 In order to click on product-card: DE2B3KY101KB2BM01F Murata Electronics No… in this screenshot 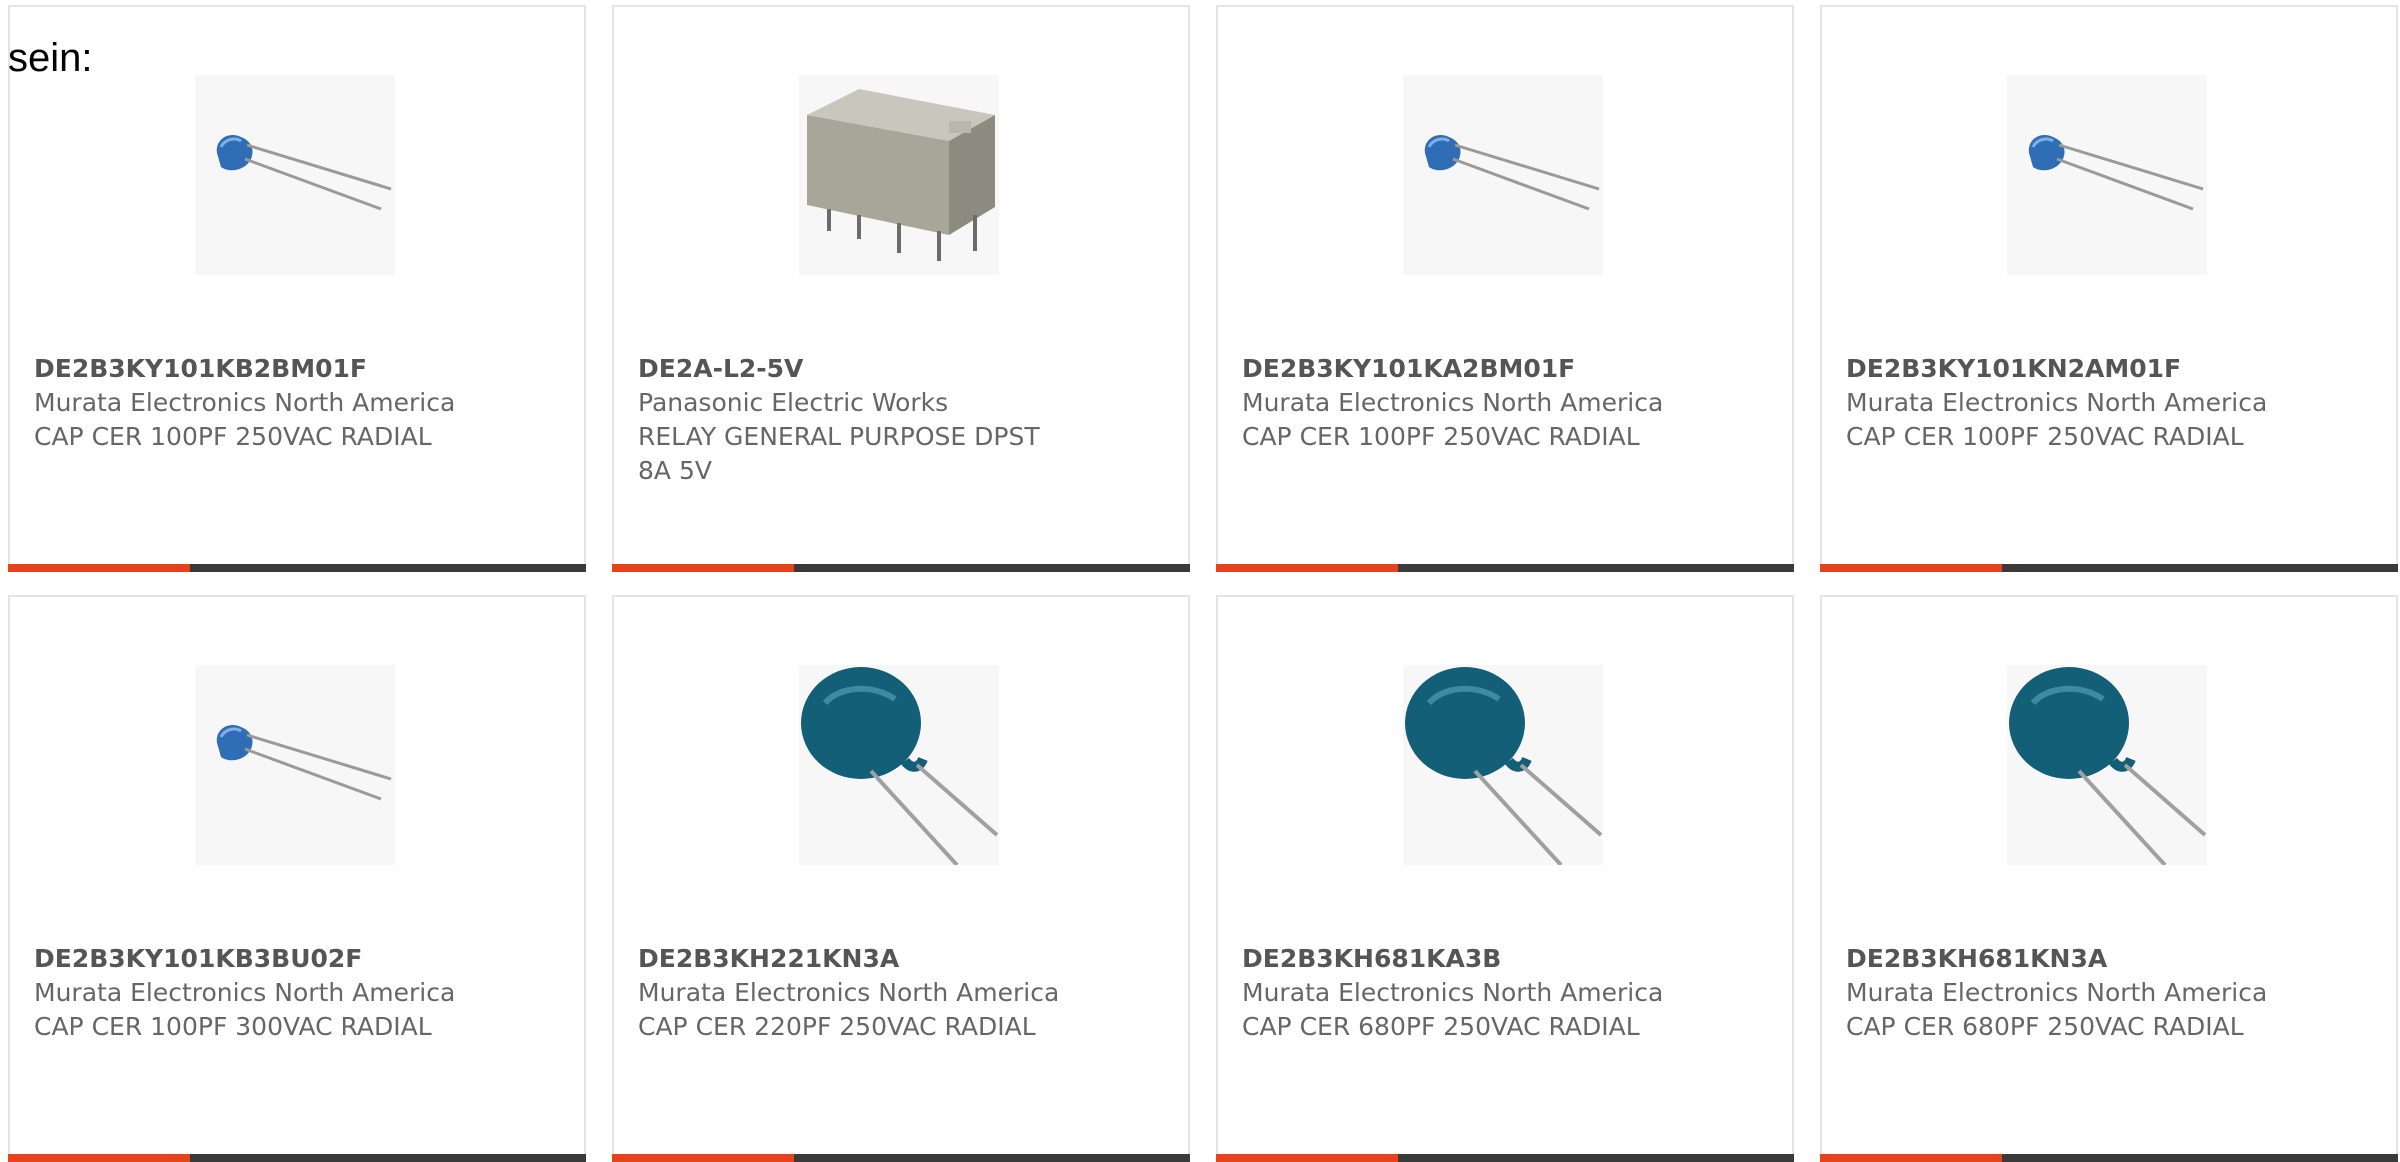, I will do `click(297, 288)`.